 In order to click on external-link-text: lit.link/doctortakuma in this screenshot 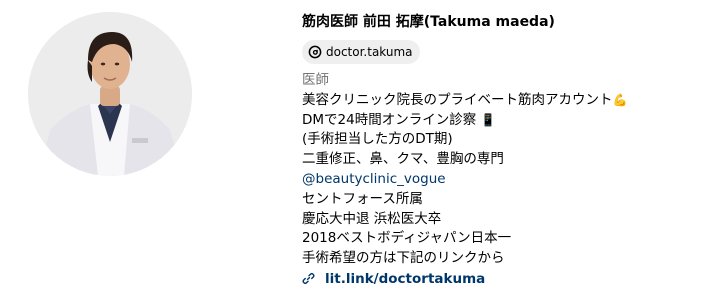, I will do `click(405, 278)`.